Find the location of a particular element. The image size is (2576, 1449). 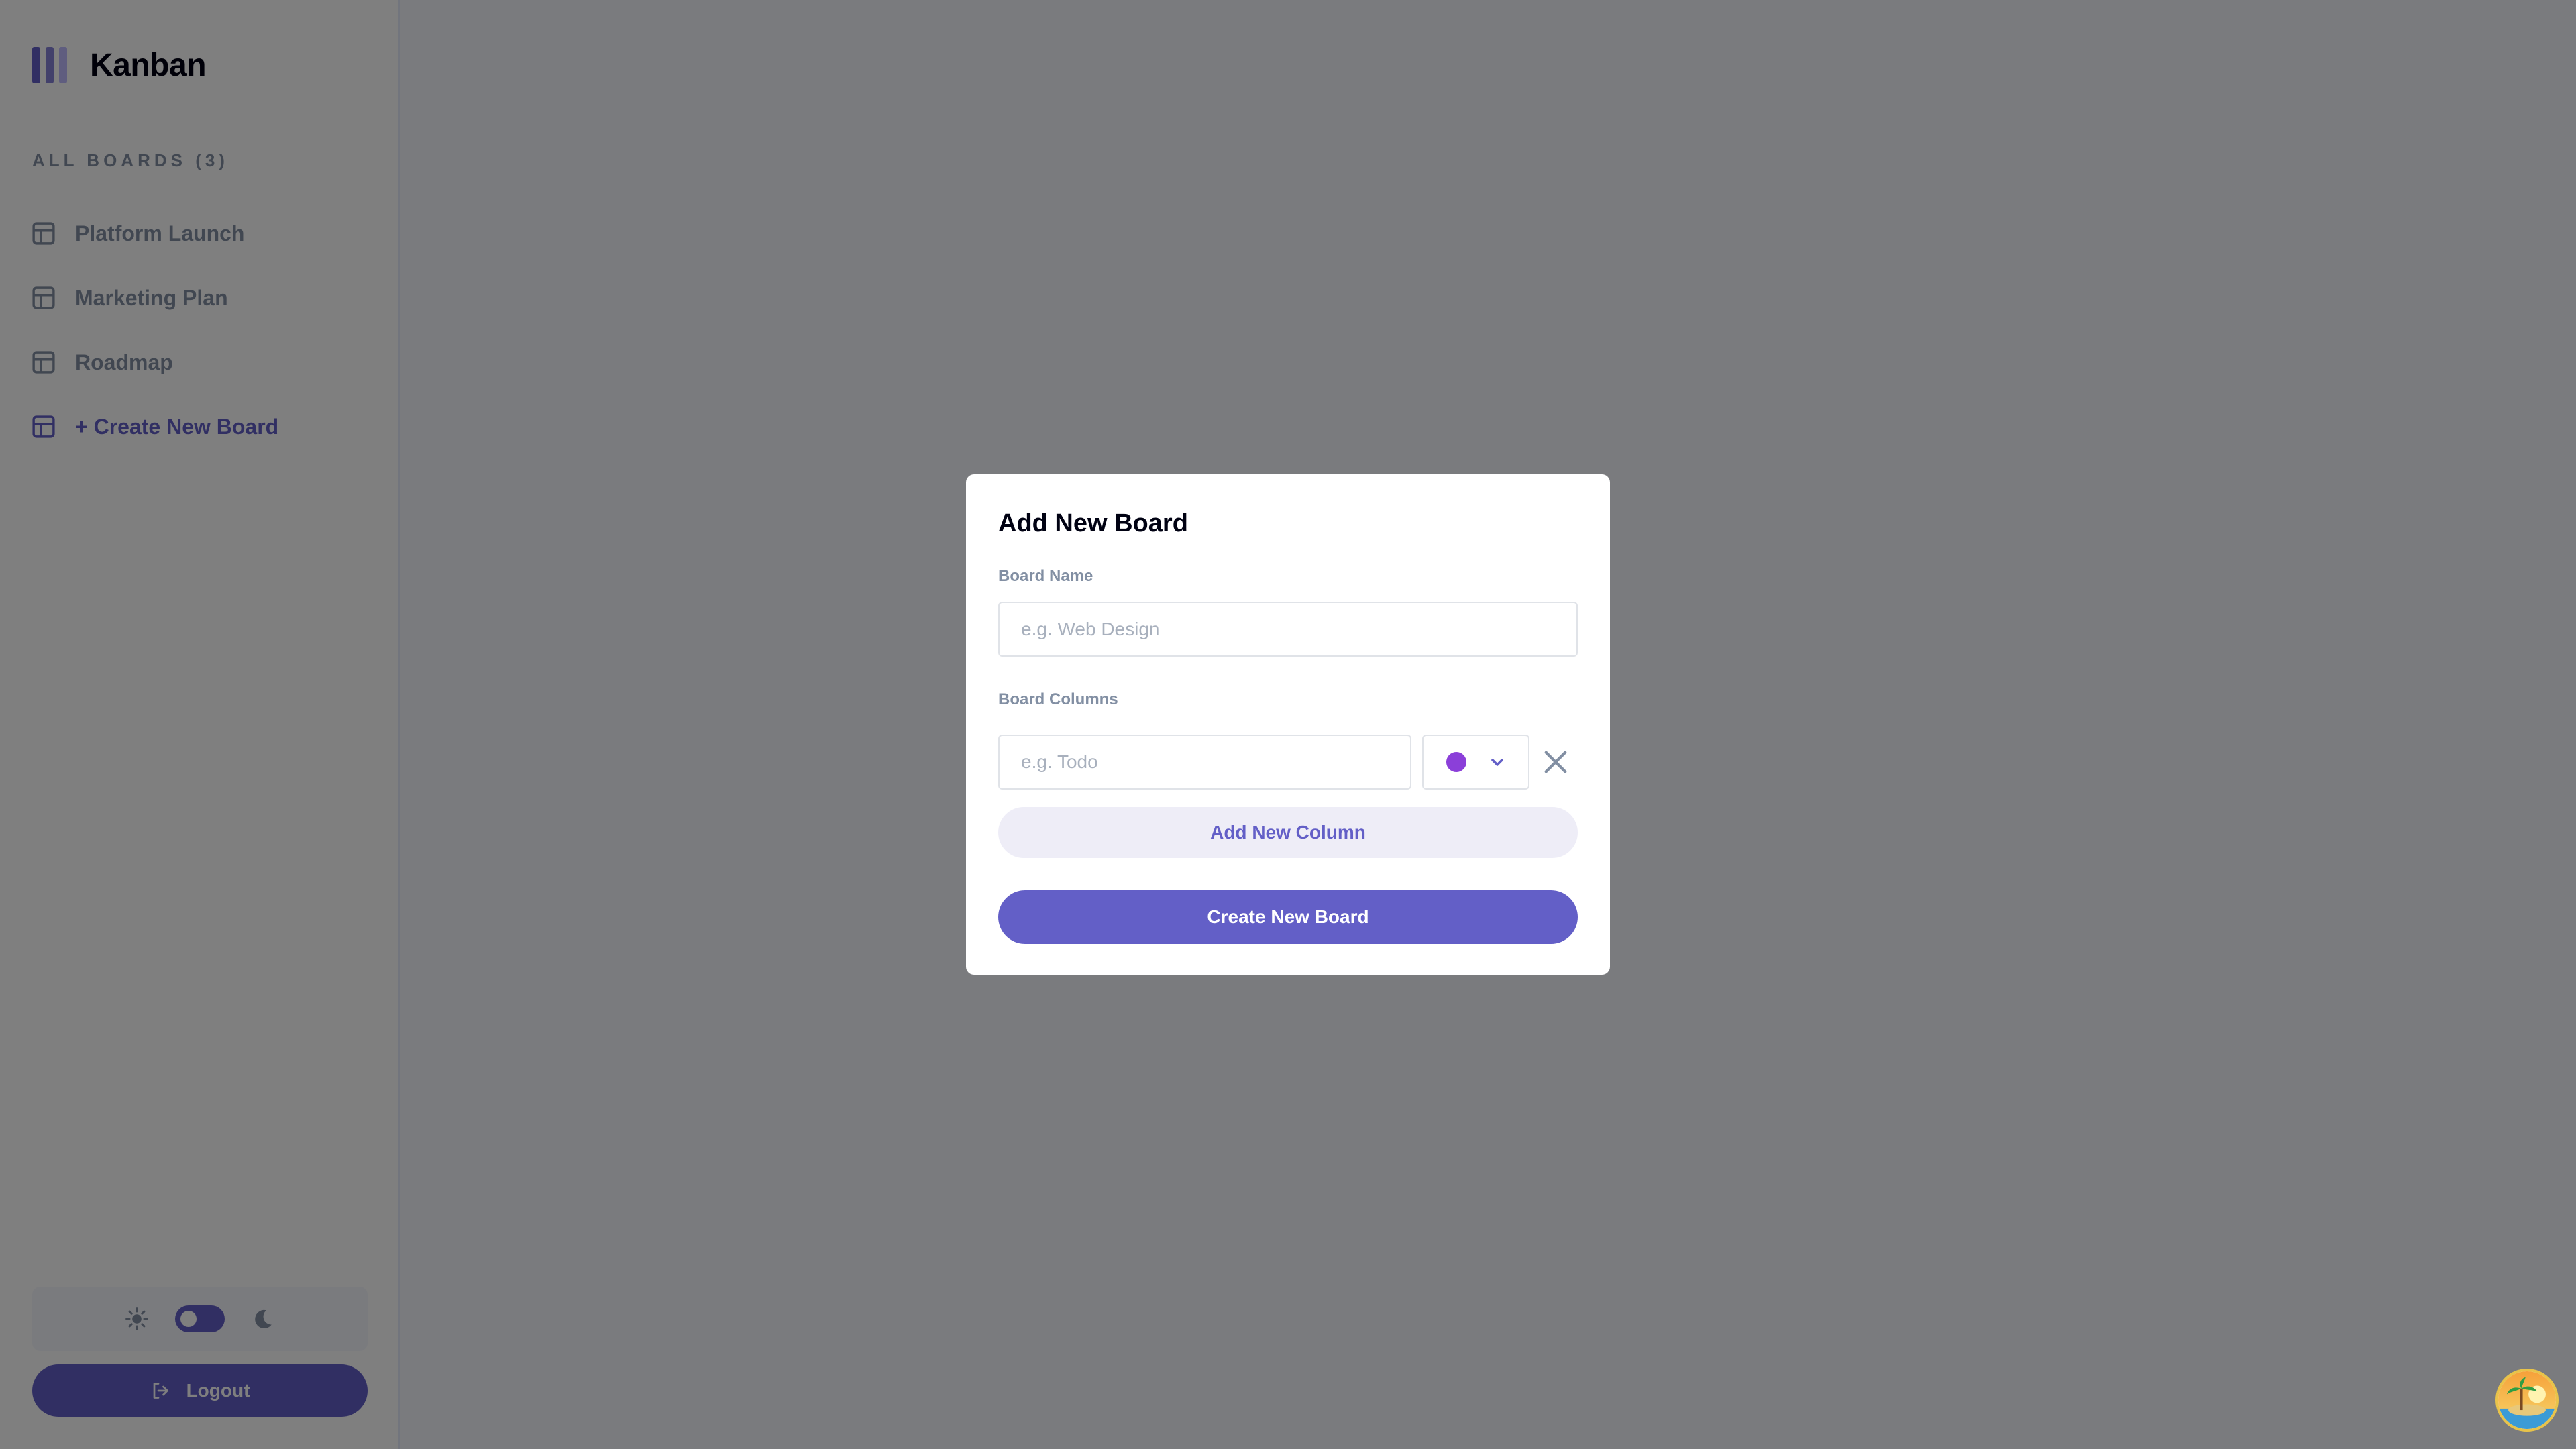

column-color-select is located at coordinates (1475, 762).